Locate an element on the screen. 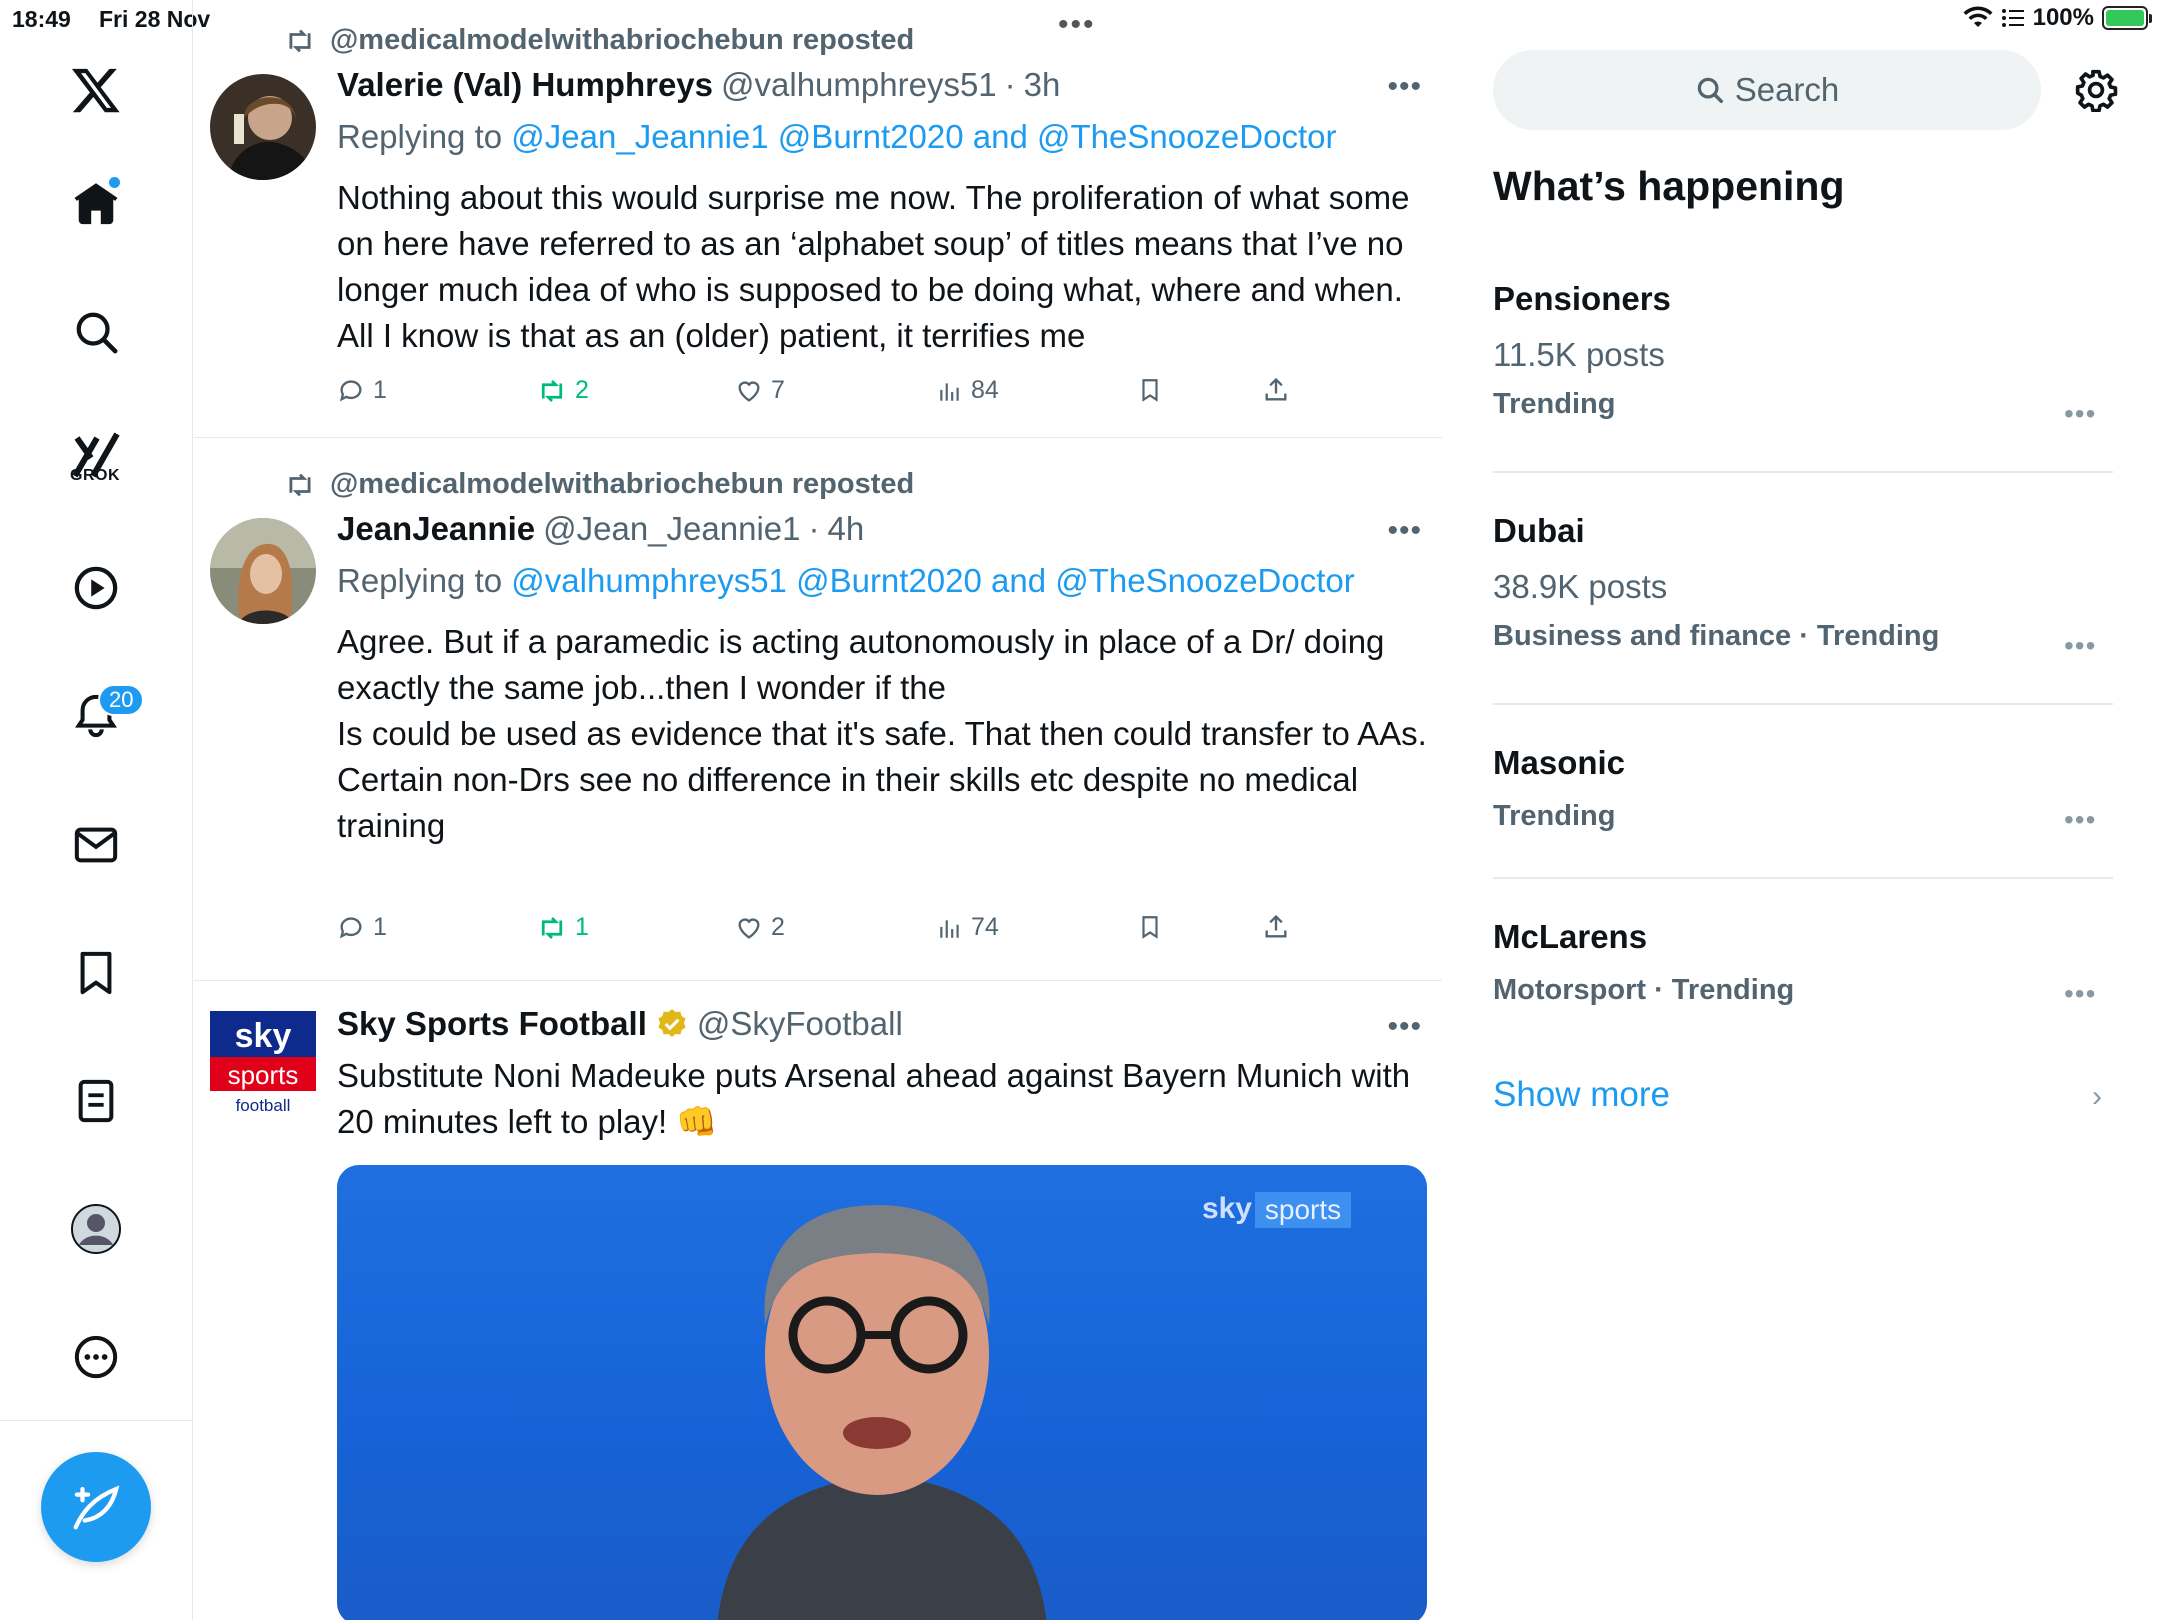  left-nav: GROK 20 is located at coordinates (96, 810).